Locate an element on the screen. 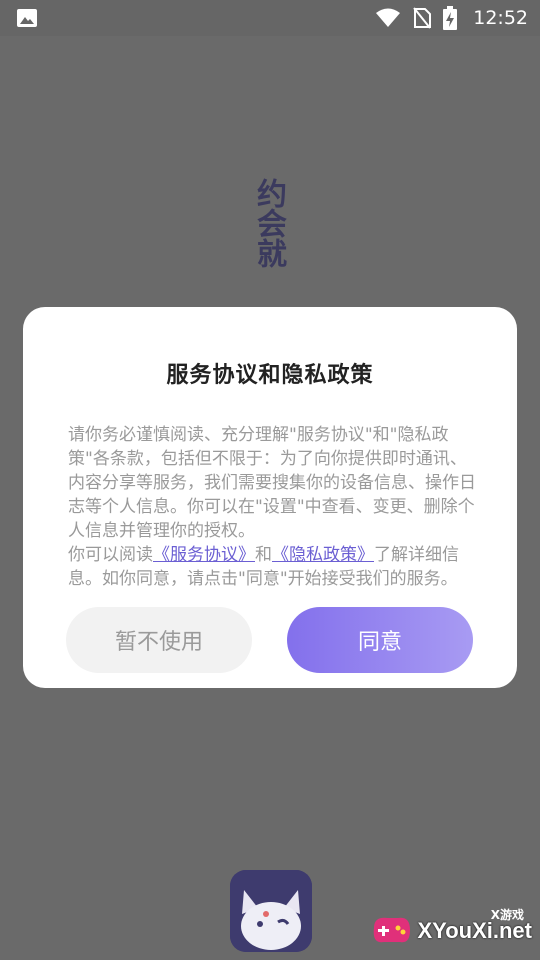 This screenshot has width=540, height=960. status-icons: 12:52 is located at coordinates (451, 18).